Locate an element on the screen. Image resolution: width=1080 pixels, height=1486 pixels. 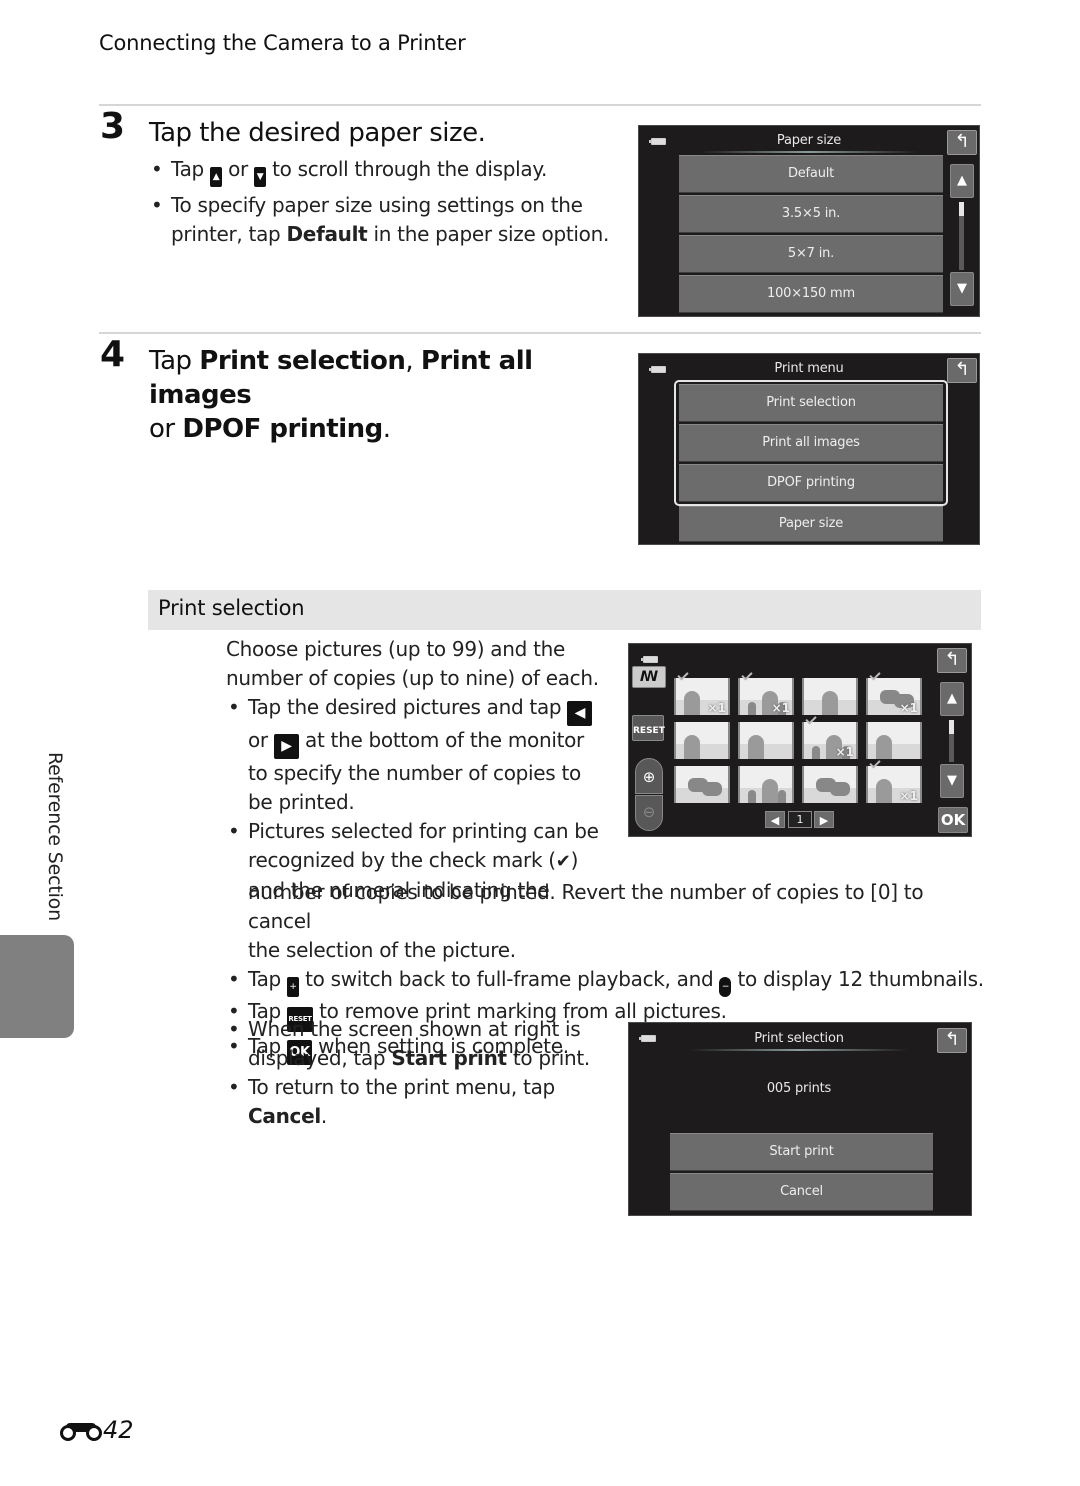
text: to display 12 thumbnails. is located at coordinates (861, 979).